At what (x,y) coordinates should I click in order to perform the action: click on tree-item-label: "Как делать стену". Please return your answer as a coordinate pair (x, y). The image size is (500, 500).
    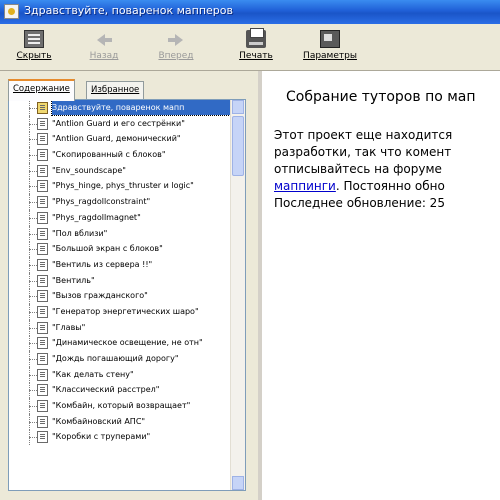
    Looking at the image, I should click on (93, 374).